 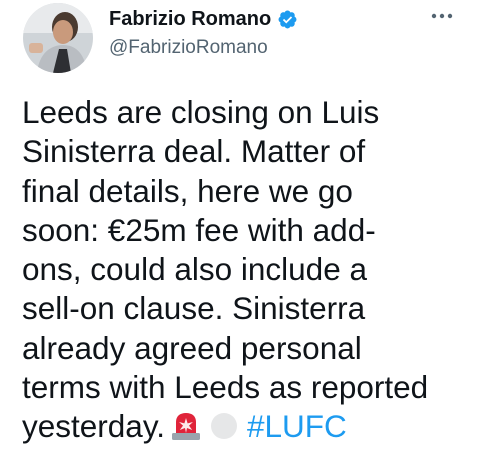 What do you see at coordinates (188, 48) in the screenshot?
I see `author-handle: @FabrizioRomano` at bounding box center [188, 48].